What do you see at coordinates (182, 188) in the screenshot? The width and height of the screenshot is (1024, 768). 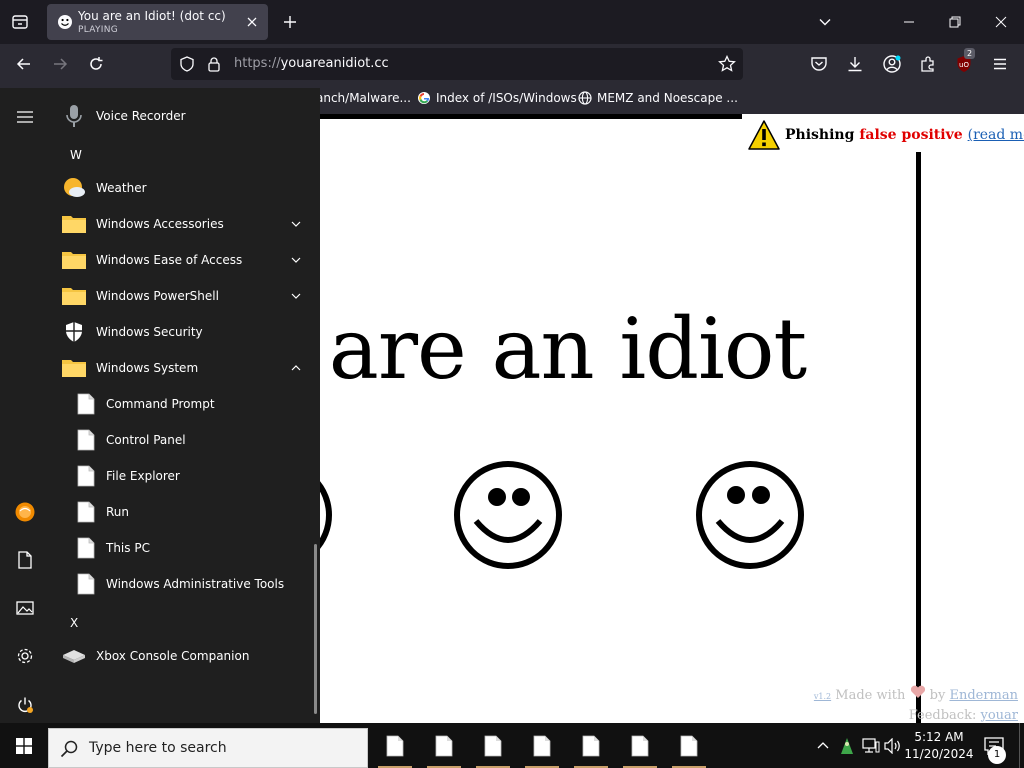 I see `start-app-weather: Weather` at bounding box center [182, 188].